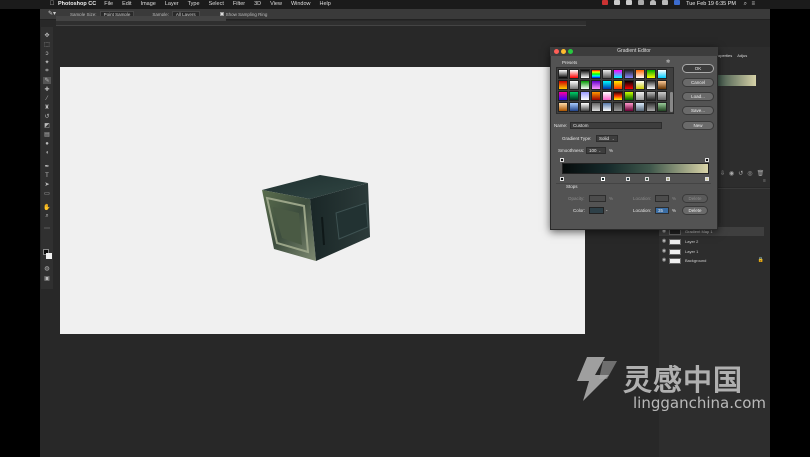 Image resolution: width=810 pixels, height=457 pixels. I want to click on eyedropper-tool-preset-icon: ✎▾, so click(52, 14).